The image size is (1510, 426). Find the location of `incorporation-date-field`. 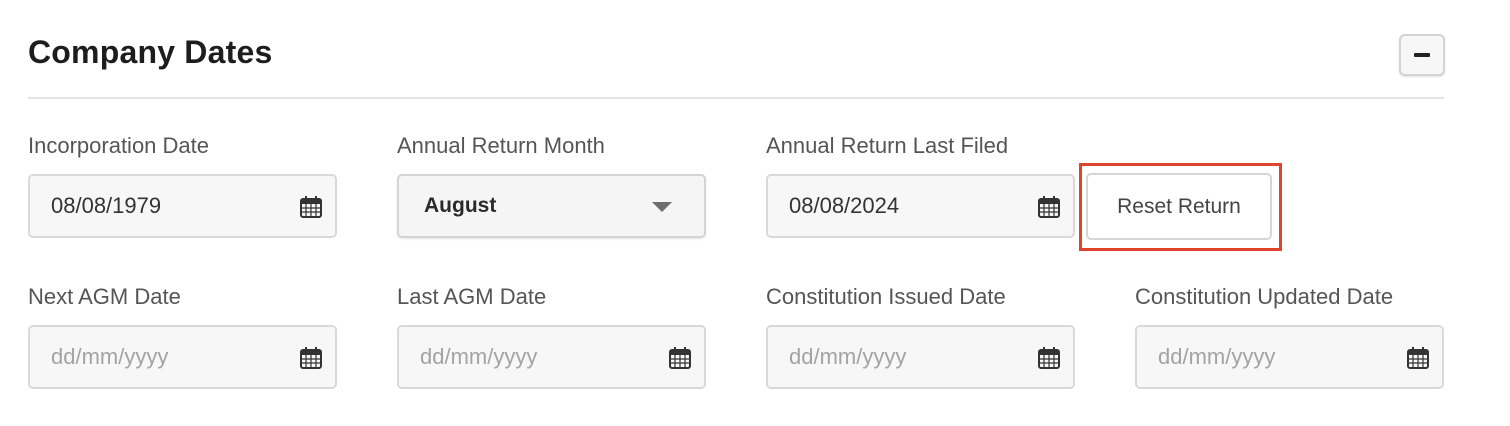

incorporation-date-field is located at coordinates (182, 206).